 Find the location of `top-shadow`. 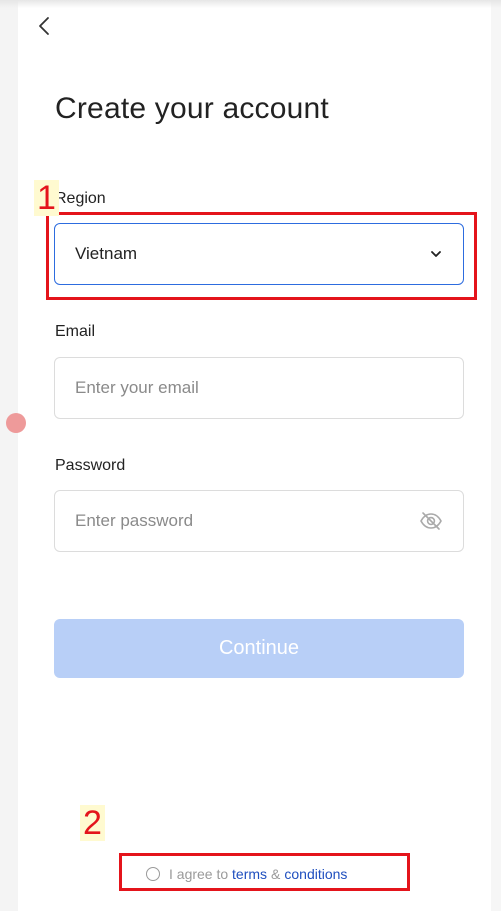

top-shadow is located at coordinates (250, 4).